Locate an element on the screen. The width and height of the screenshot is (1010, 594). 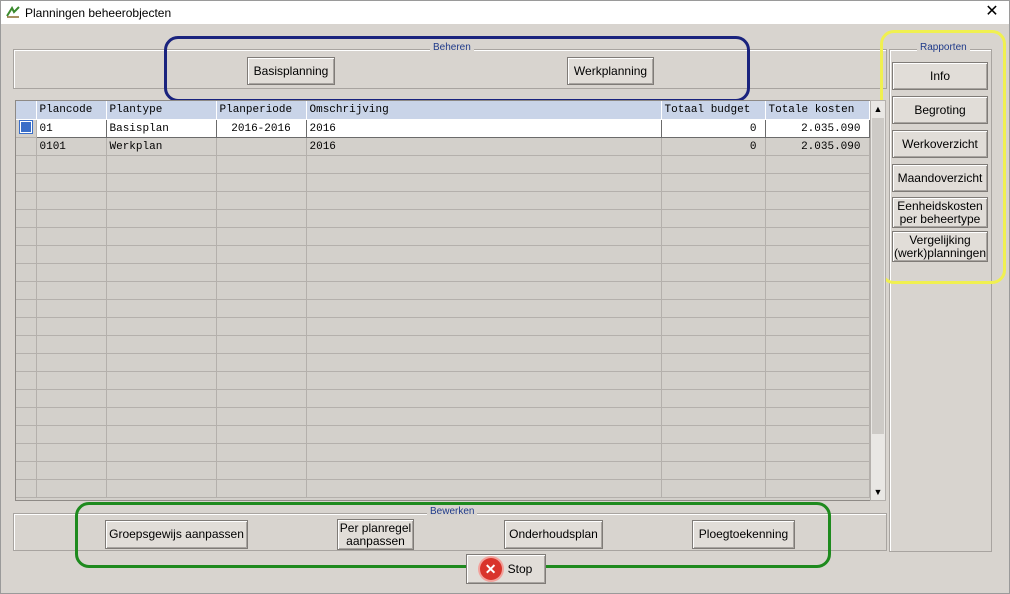
close-icon: ✕ is located at coordinates (992, 12).